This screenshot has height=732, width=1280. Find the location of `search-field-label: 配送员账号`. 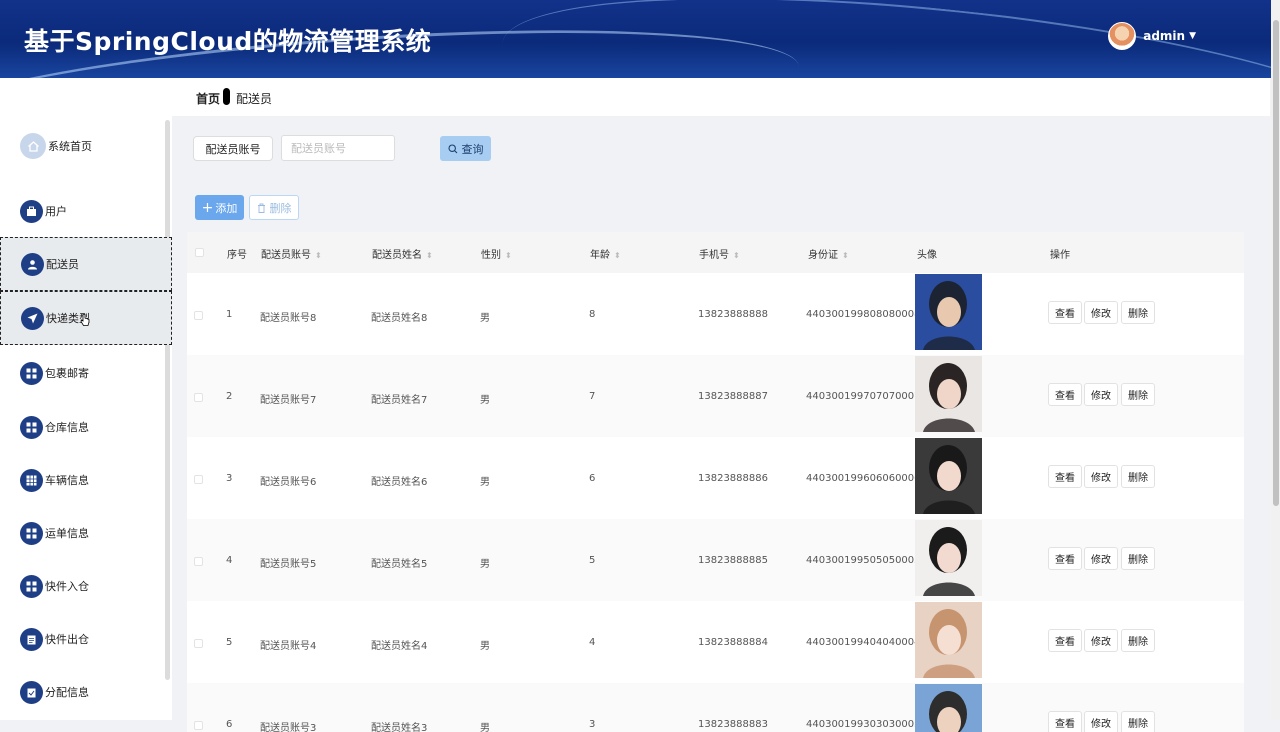

search-field-label: 配送员账号 is located at coordinates (233, 148).